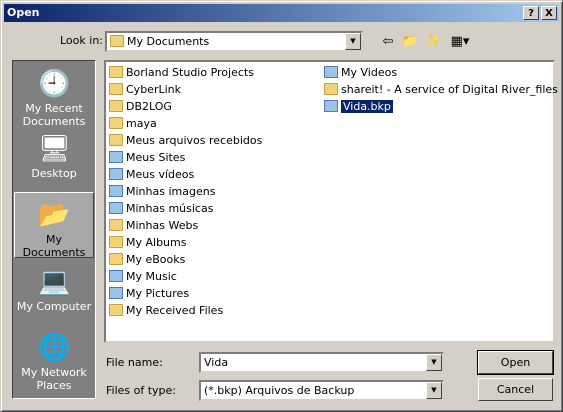 The height and width of the screenshot is (412, 563). What do you see at coordinates (410, 42) in the screenshot?
I see `up-folder-icon: 📁` at bounding box center [410, 42].